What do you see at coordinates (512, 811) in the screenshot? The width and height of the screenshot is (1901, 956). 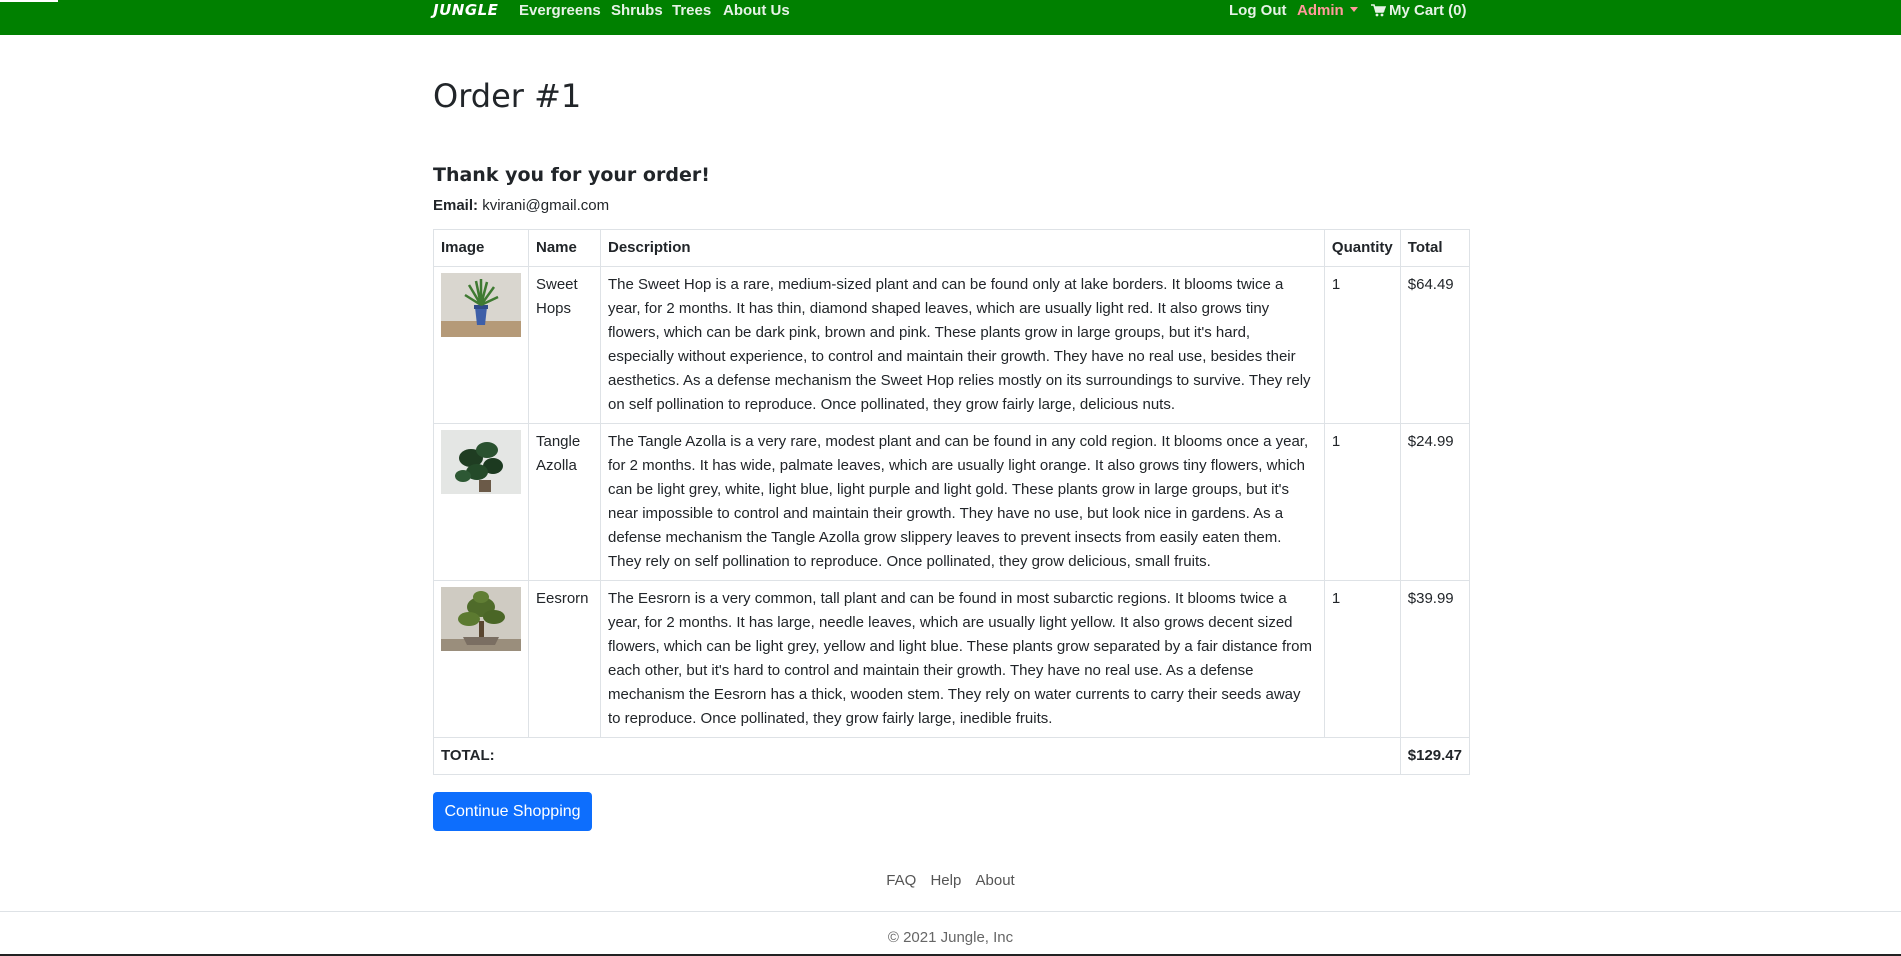 I see `continue-shopping-button: Continue Shopping` at bounding box center [512, 811].